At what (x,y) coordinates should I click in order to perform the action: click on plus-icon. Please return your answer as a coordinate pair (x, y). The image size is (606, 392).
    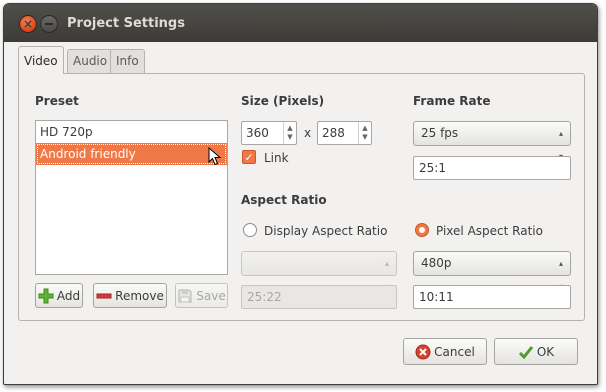
    Looking at the image, I should click on (46, 296).